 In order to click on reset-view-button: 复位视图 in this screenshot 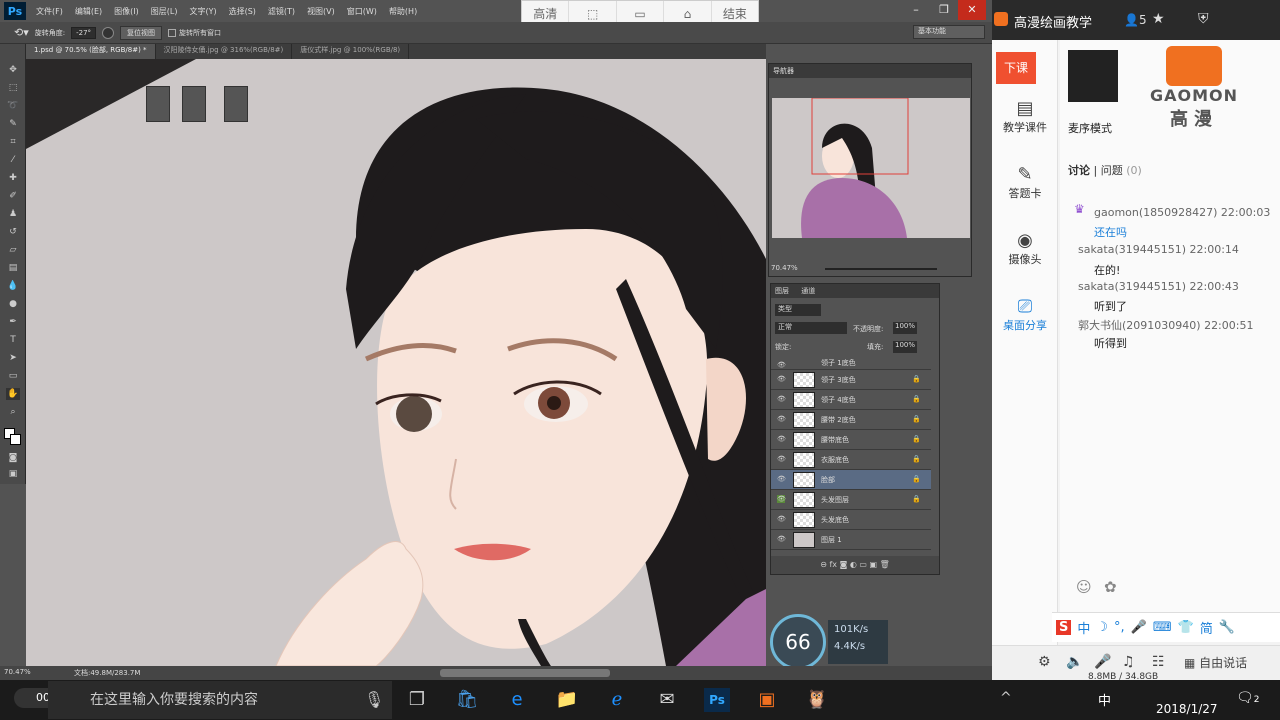, I will do `click(141, 32)`.